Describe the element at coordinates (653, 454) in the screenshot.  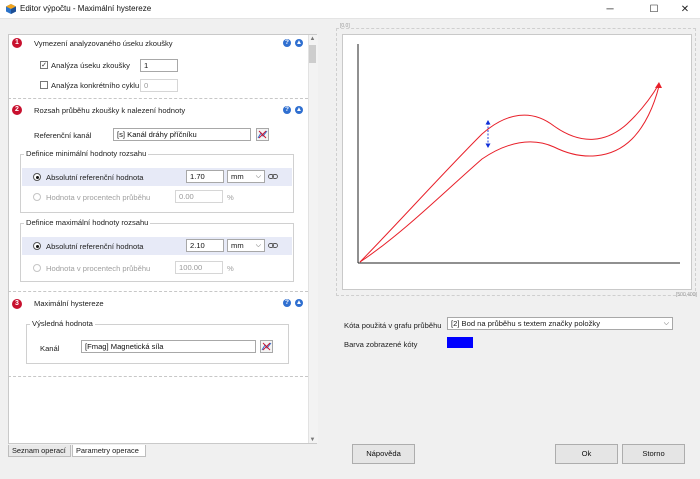
I see `cancel-button: Storno` at that location.